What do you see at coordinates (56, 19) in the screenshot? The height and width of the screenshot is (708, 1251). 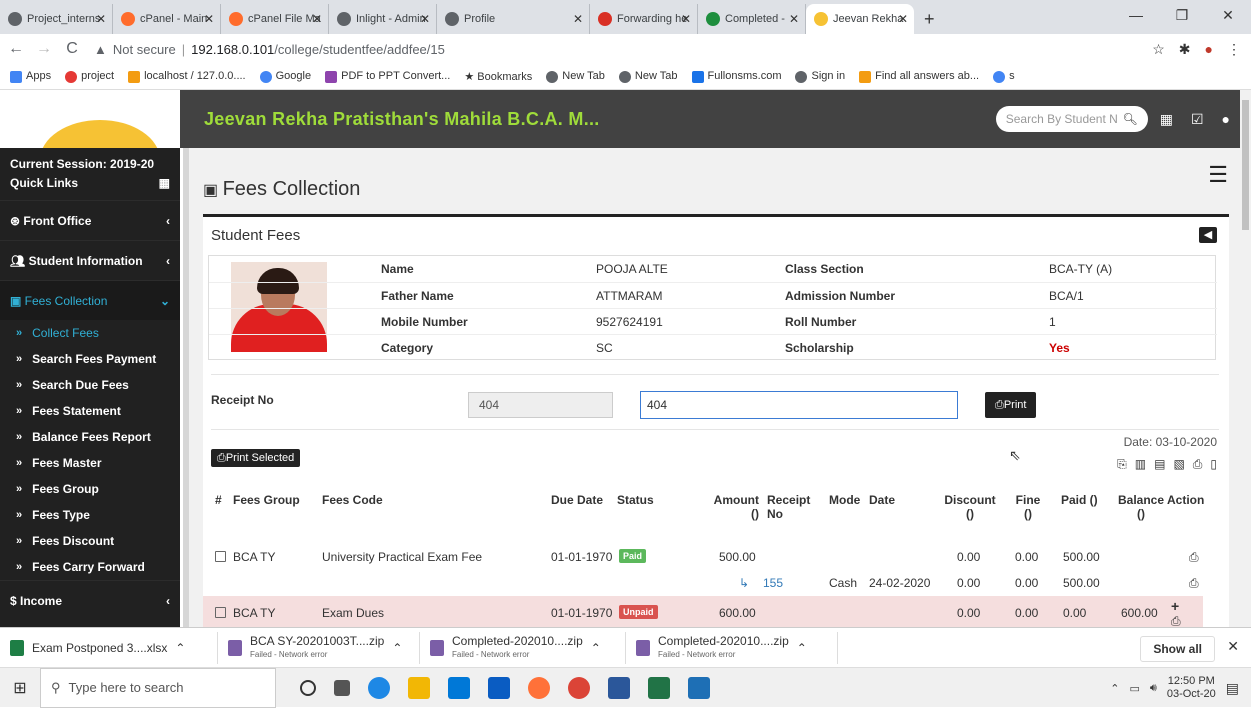 I see `browser-tab: Project_interns ✕` at bounding box center [56, 19].